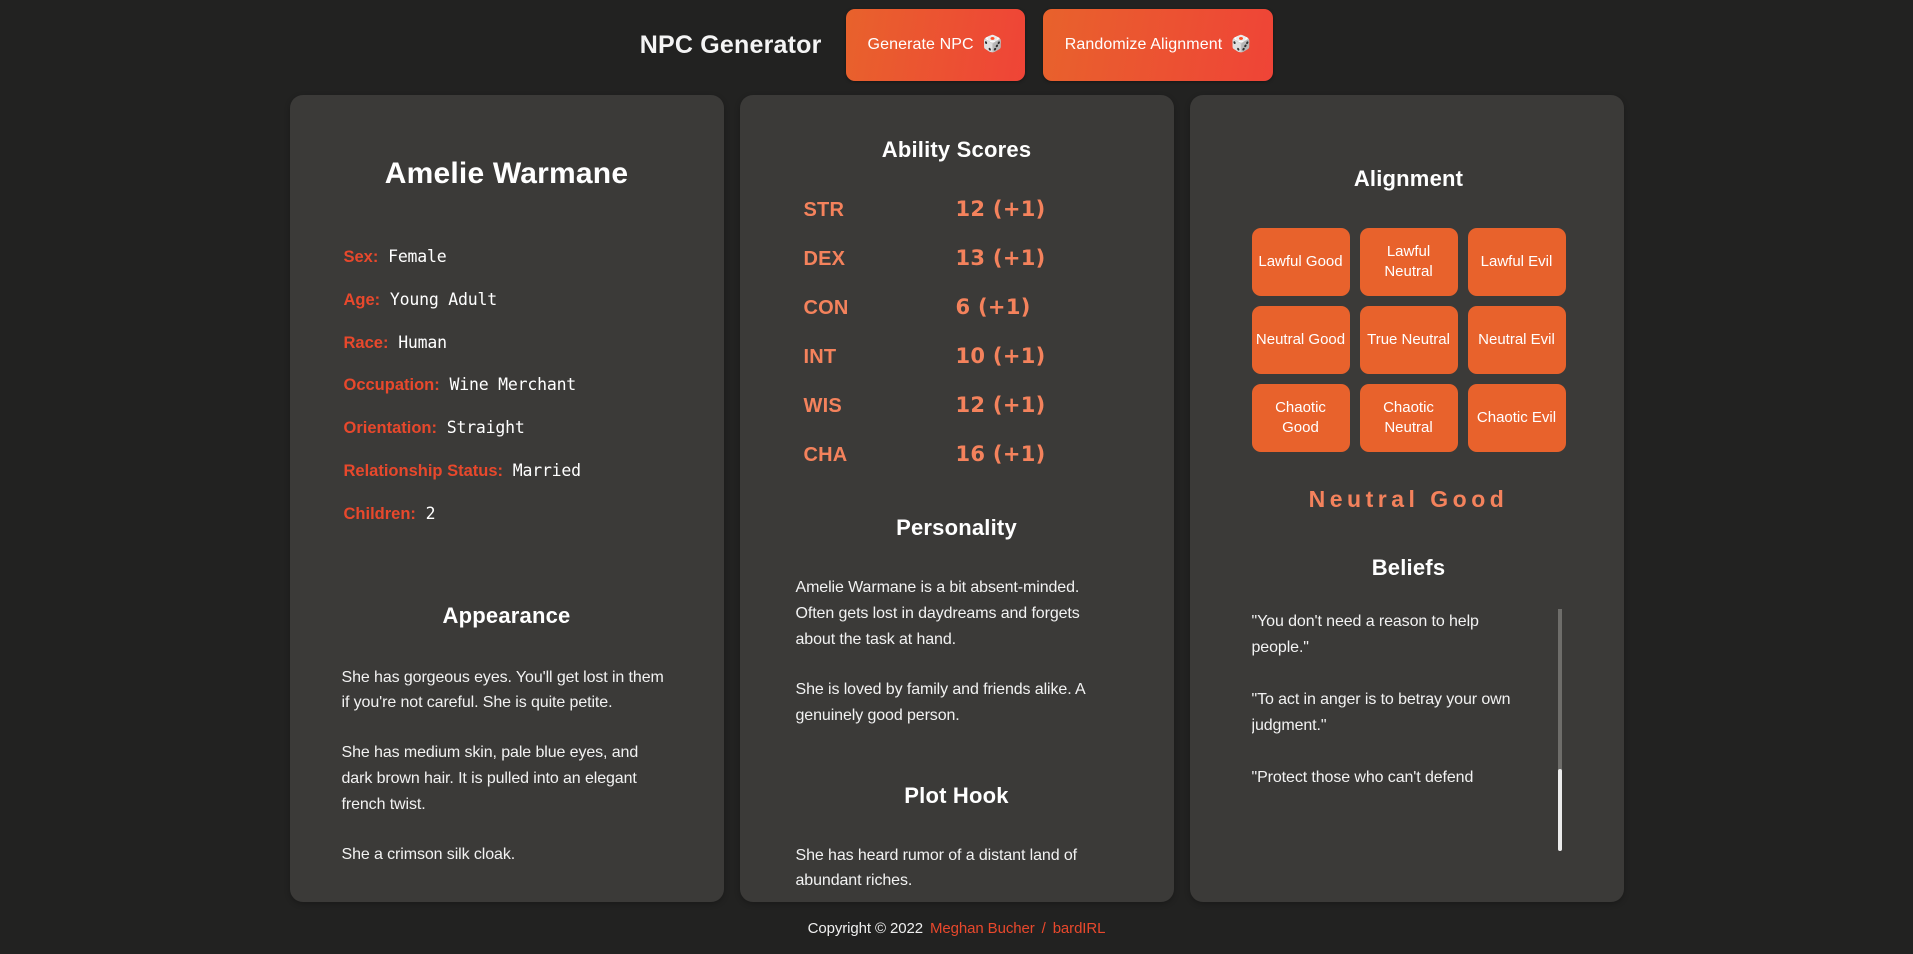  Describe the element at coordinates (366, 342) in the screenshot. I see `detail-label: Race:` at that location.